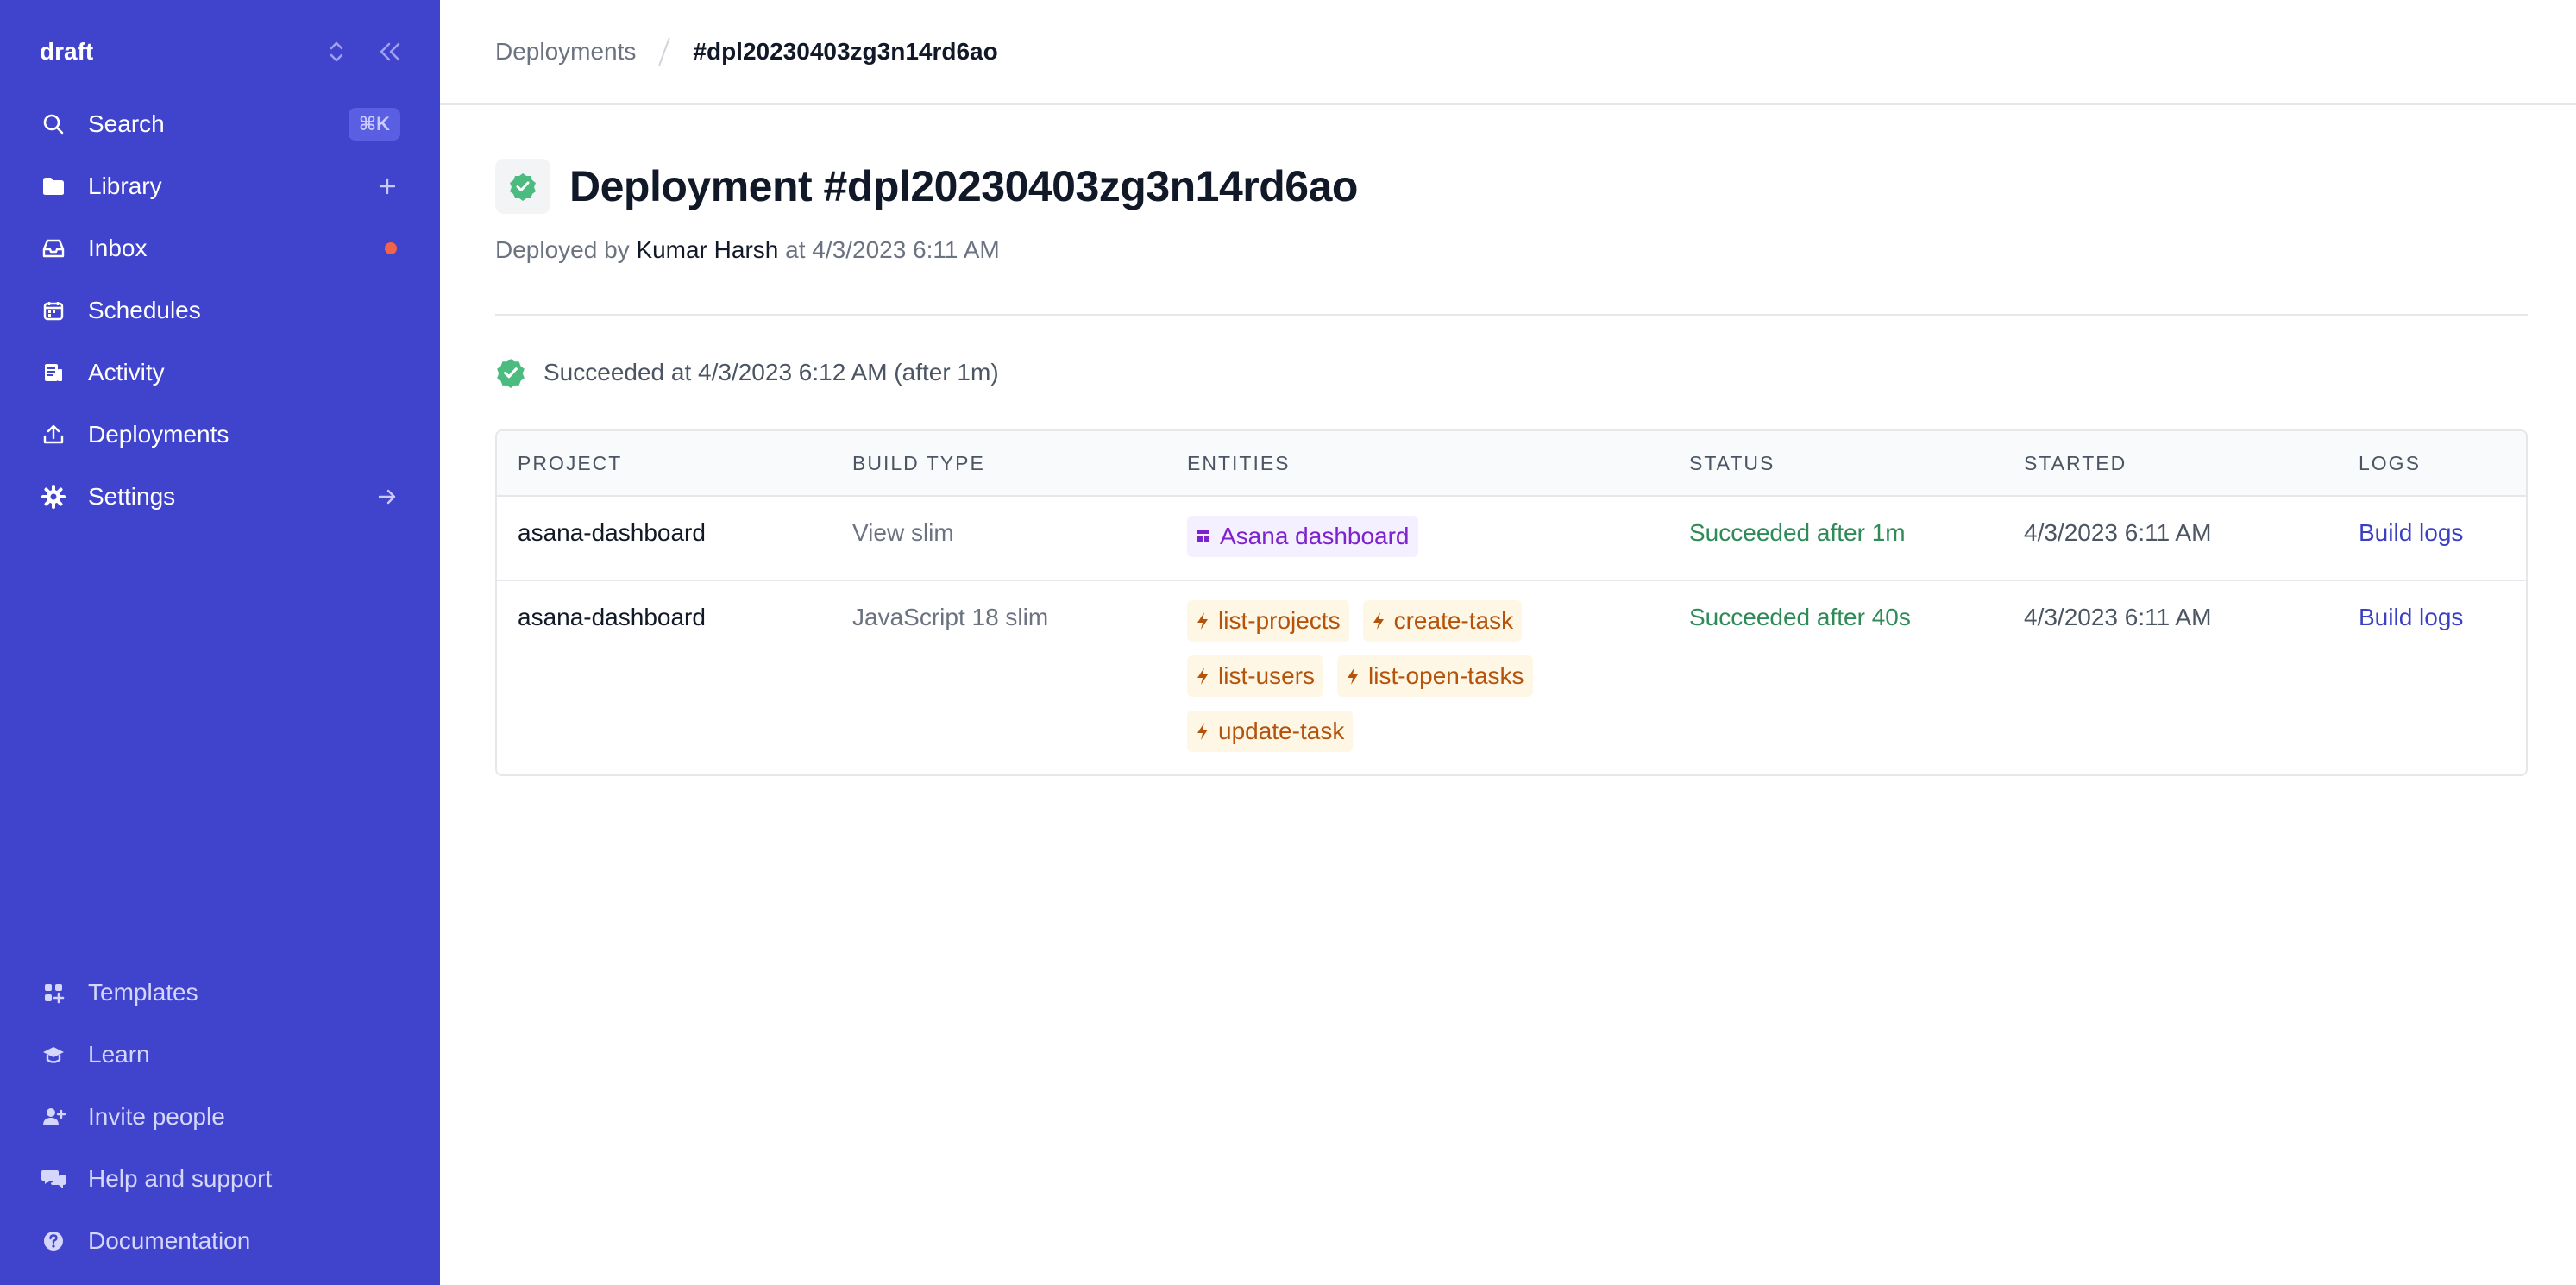 This screenshot has height=1285, width=2576. What do you see at coordinates (126, 373) in the screenshot?
I see `sidebar-item-label: Activity` at bounding box center [126, 373].